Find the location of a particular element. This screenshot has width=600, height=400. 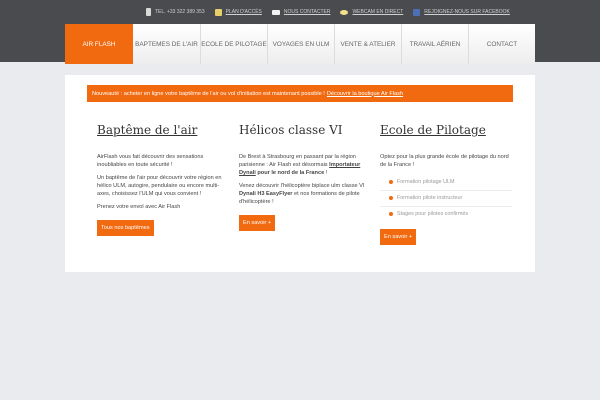

list-item: Formation pilotage ULM is located at coordinates (446, 183).